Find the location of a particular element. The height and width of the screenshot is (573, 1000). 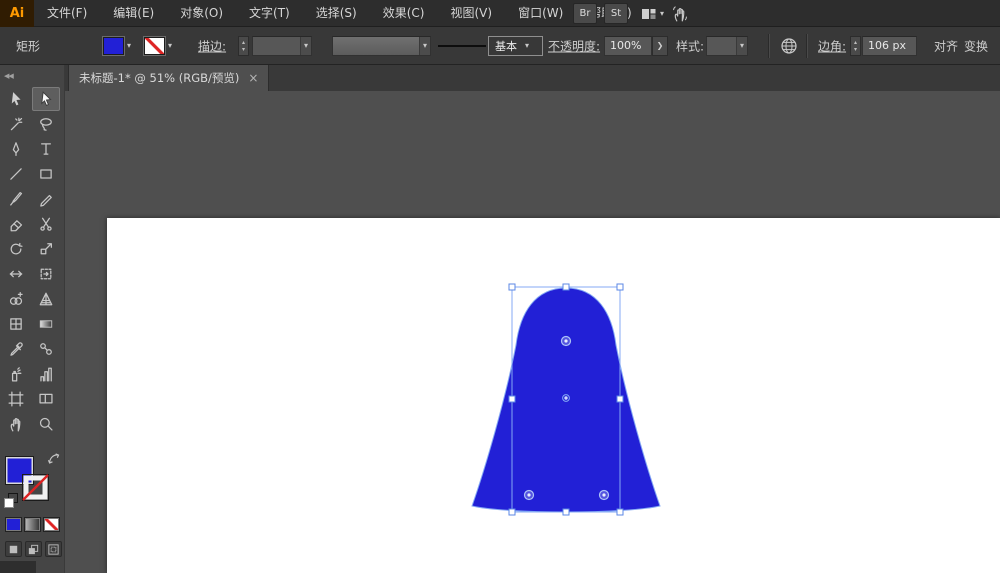

pen-tool is located at coordinates (16, 149).